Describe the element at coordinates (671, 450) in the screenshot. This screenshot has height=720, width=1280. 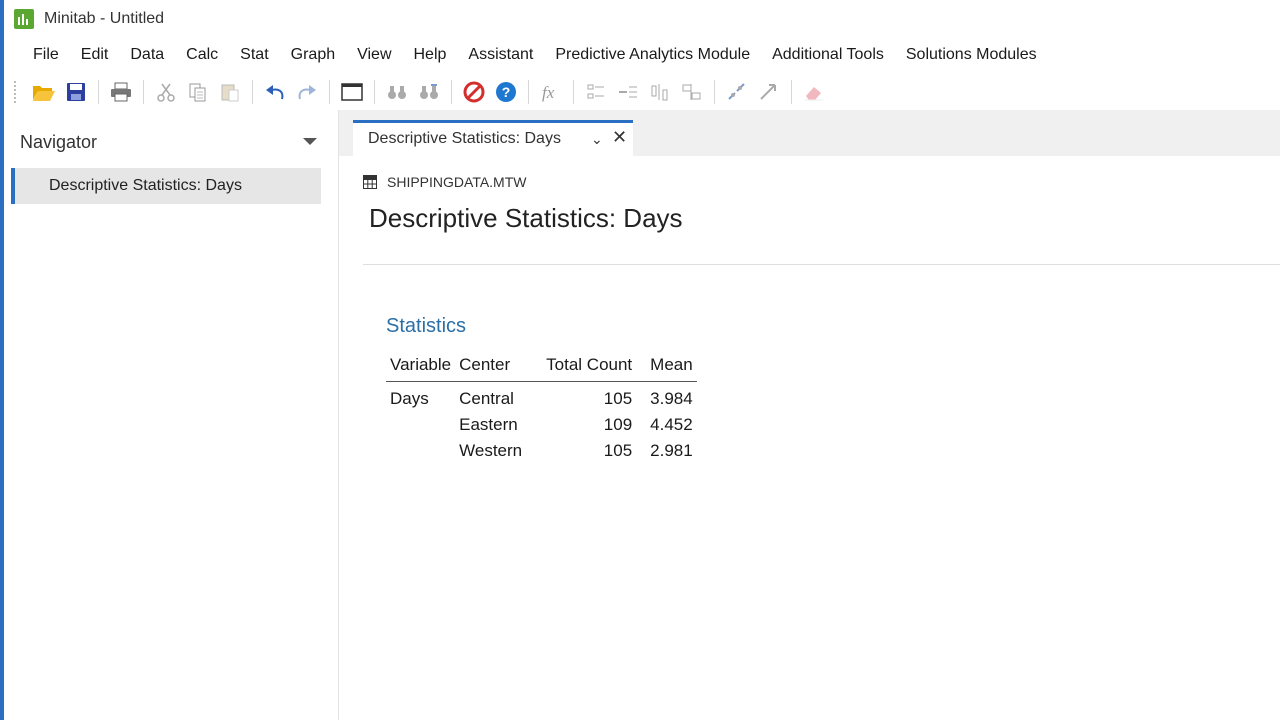
I see `cell-mean: 2.981` at that location.